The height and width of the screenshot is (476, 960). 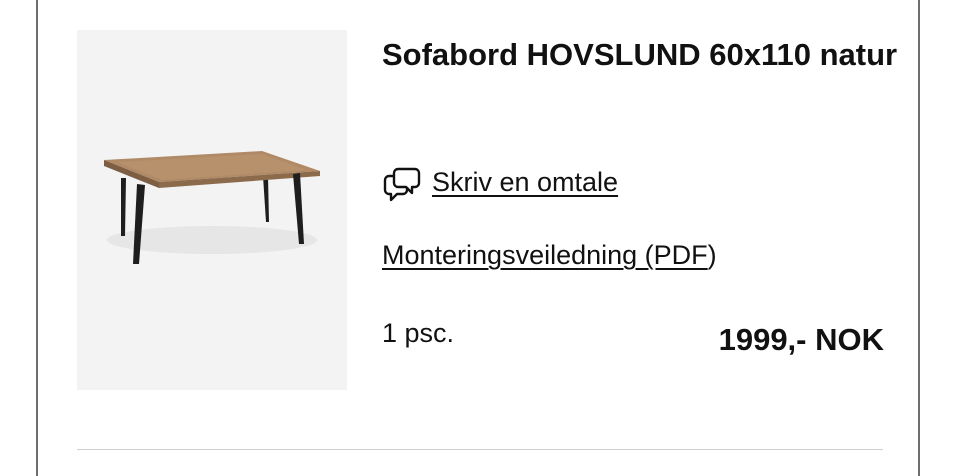 I want to click on write-review-link: Skriv en omtale, so click(x=500, y=182).